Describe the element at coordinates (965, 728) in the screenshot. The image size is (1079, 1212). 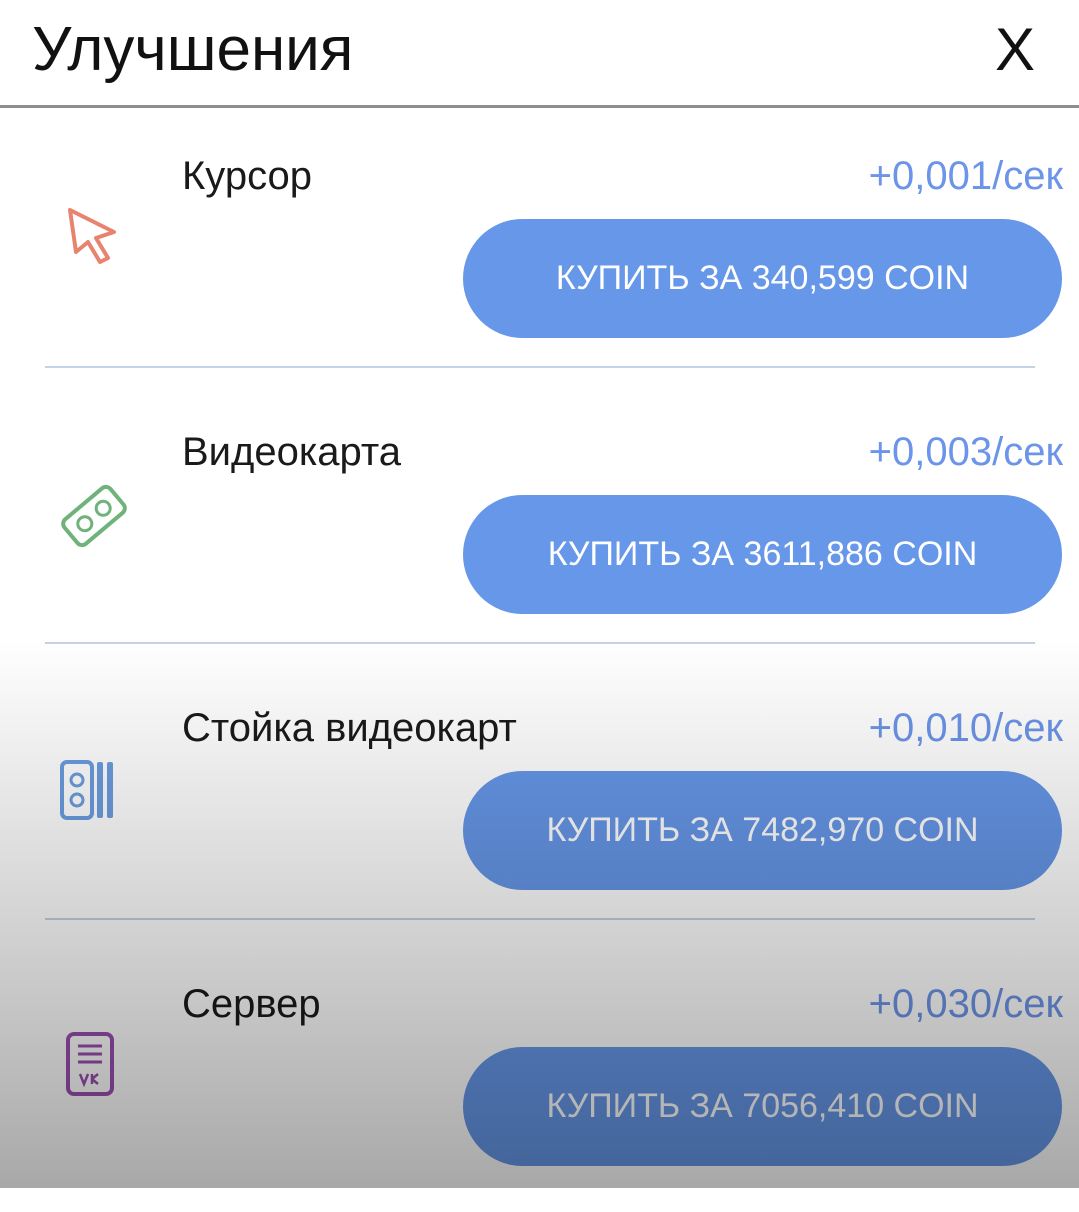
I see `upgrade-rate: +0,010/сек` at that location.